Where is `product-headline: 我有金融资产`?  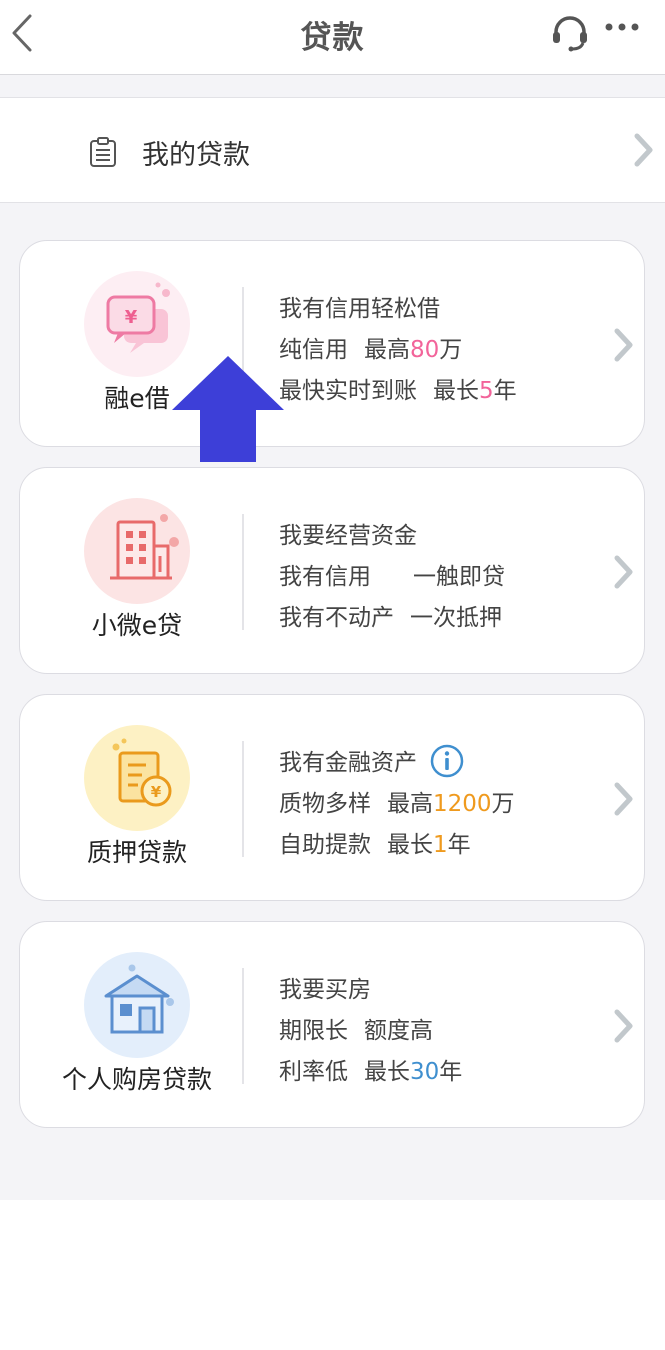
product-headline: 我有金融资产 is located at coordinates (372, 761).